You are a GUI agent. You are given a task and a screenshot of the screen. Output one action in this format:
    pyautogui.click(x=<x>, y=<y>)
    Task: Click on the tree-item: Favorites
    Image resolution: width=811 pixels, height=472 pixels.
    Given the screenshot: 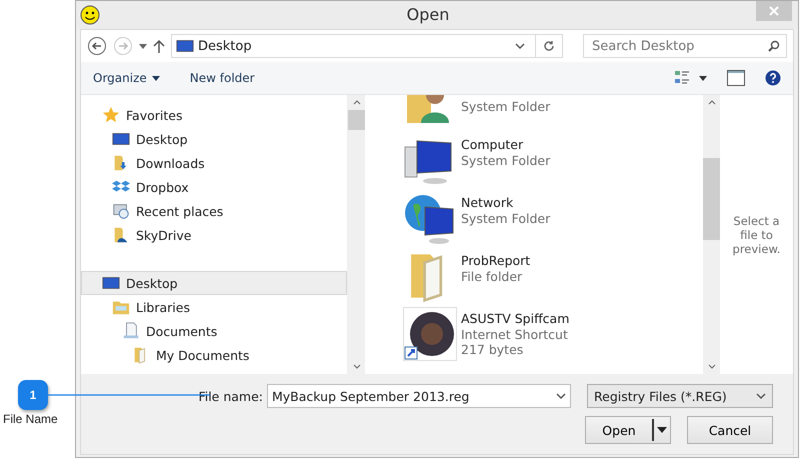 What is the action you would take?
    pyautogui.click(x=214, y=115)
    